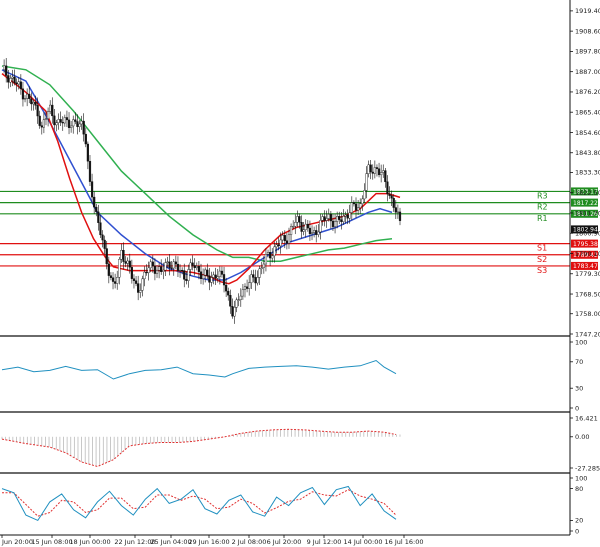 The image size is (600, 547). Describe the element at coordinates (587, 334) in the screenshot. I see `price-tick-label: 1747.20` at that location.